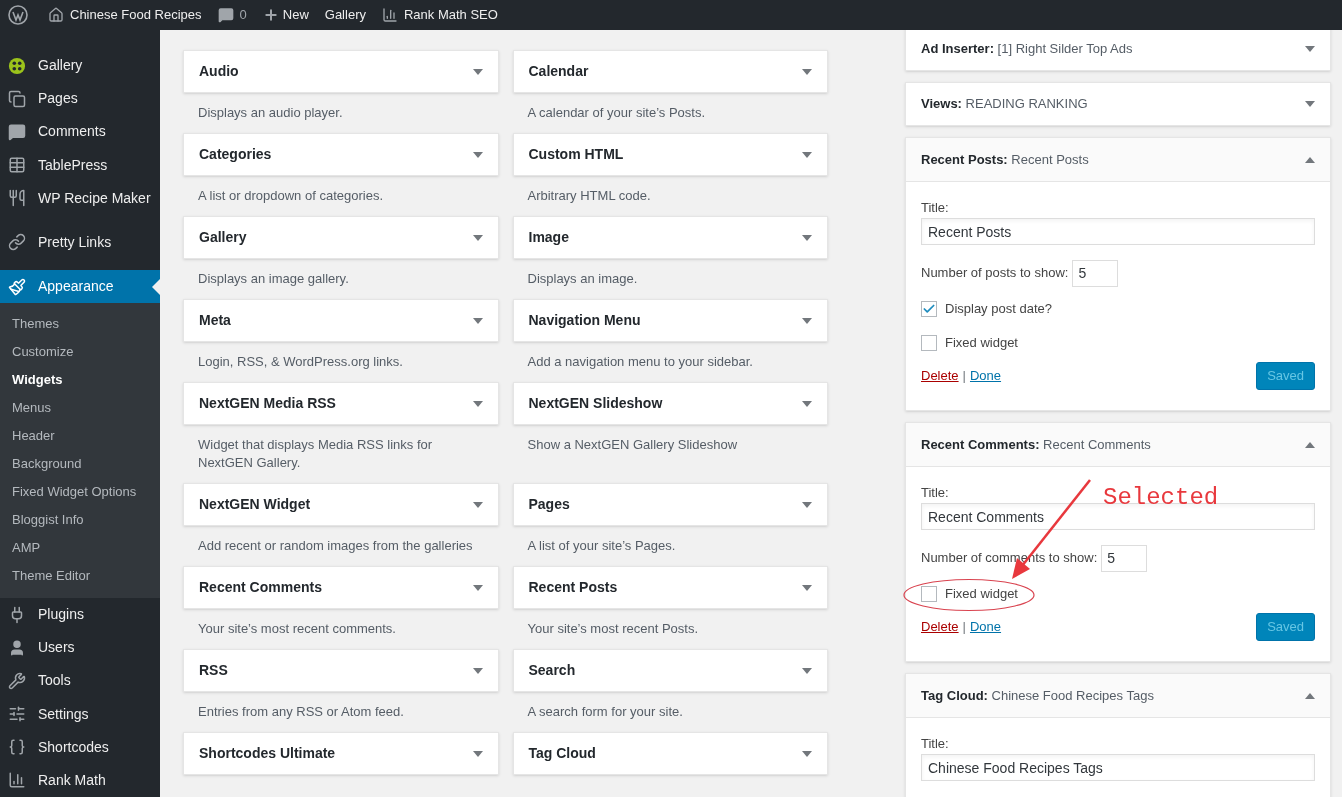 This screenshot has height=797, width=1342. Describe the element at coordinates (1027, 49) in the screenshot. I see `widget-title: Ad Inserter: [1] Right Silder Top Ads` at that location.